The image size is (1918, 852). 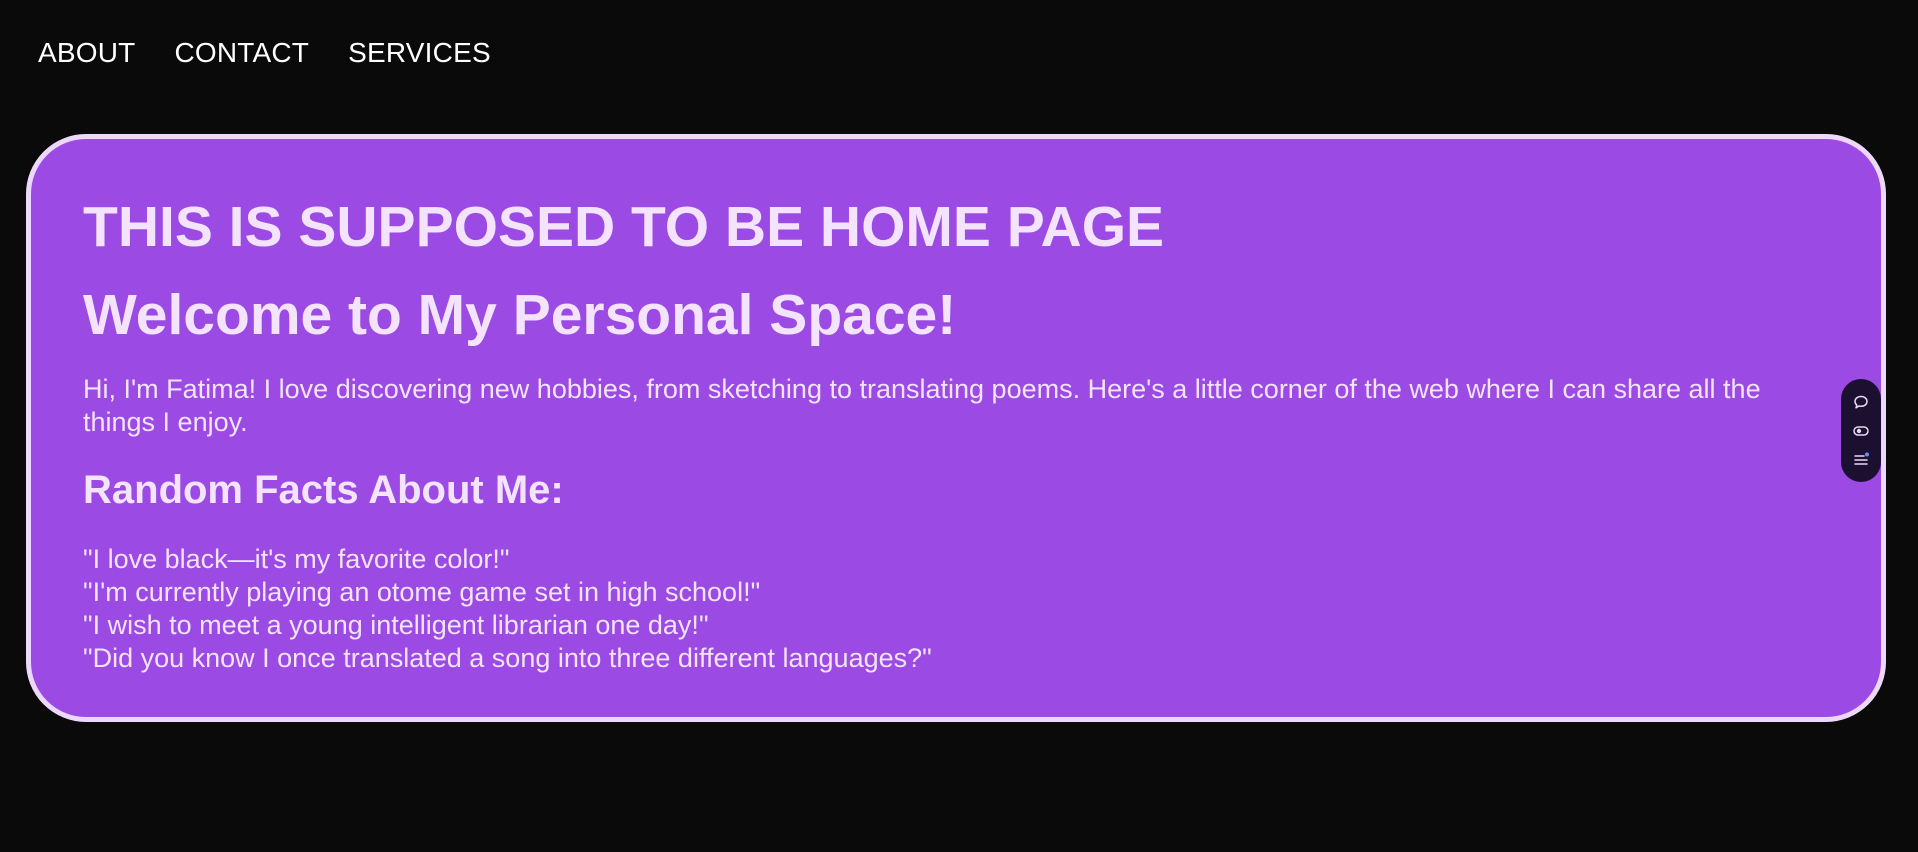 I want to click on fact-item: "I love black—it's my favorite color!", so click(x=296, y=559).